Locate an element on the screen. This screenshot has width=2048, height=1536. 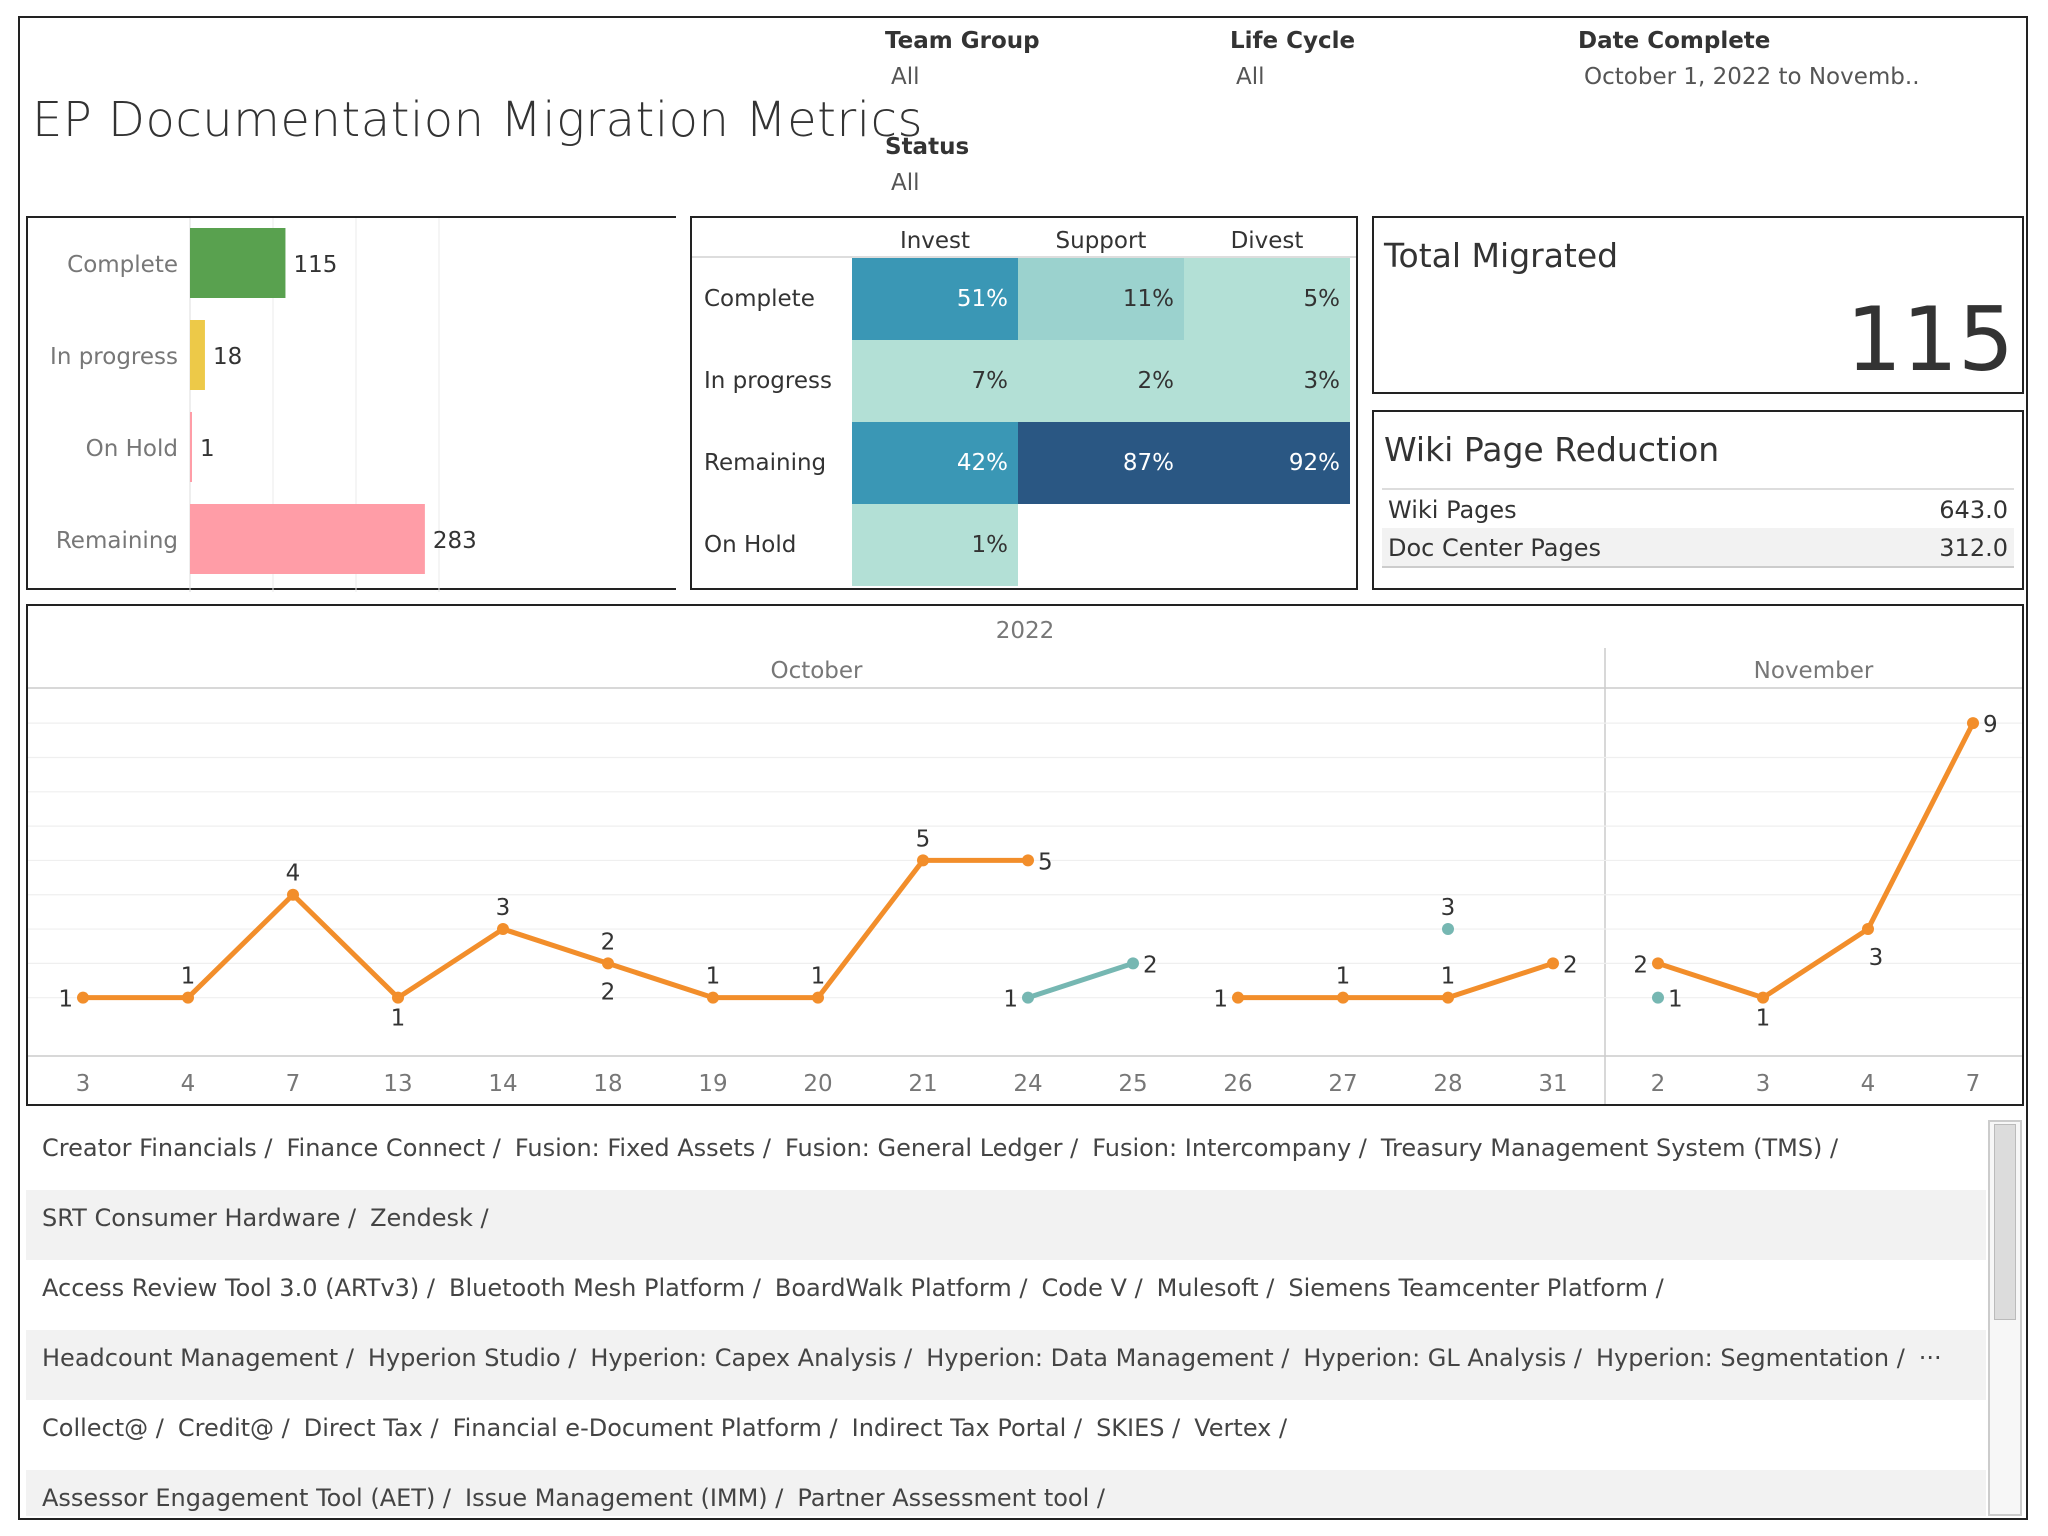
heatmap-cell: 92% is located at coordinates (1267, 463).